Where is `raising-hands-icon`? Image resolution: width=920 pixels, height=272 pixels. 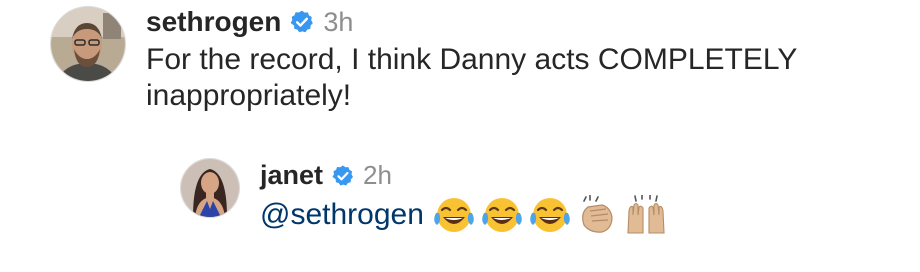 raising-hands-icon is located at coordinates (646, 214).